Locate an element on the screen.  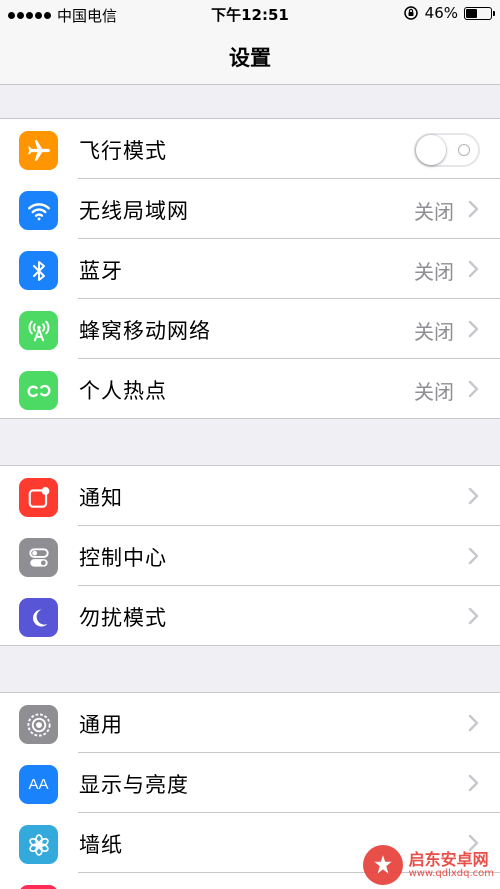
airplane-icon is located at coordinates (38, 150).